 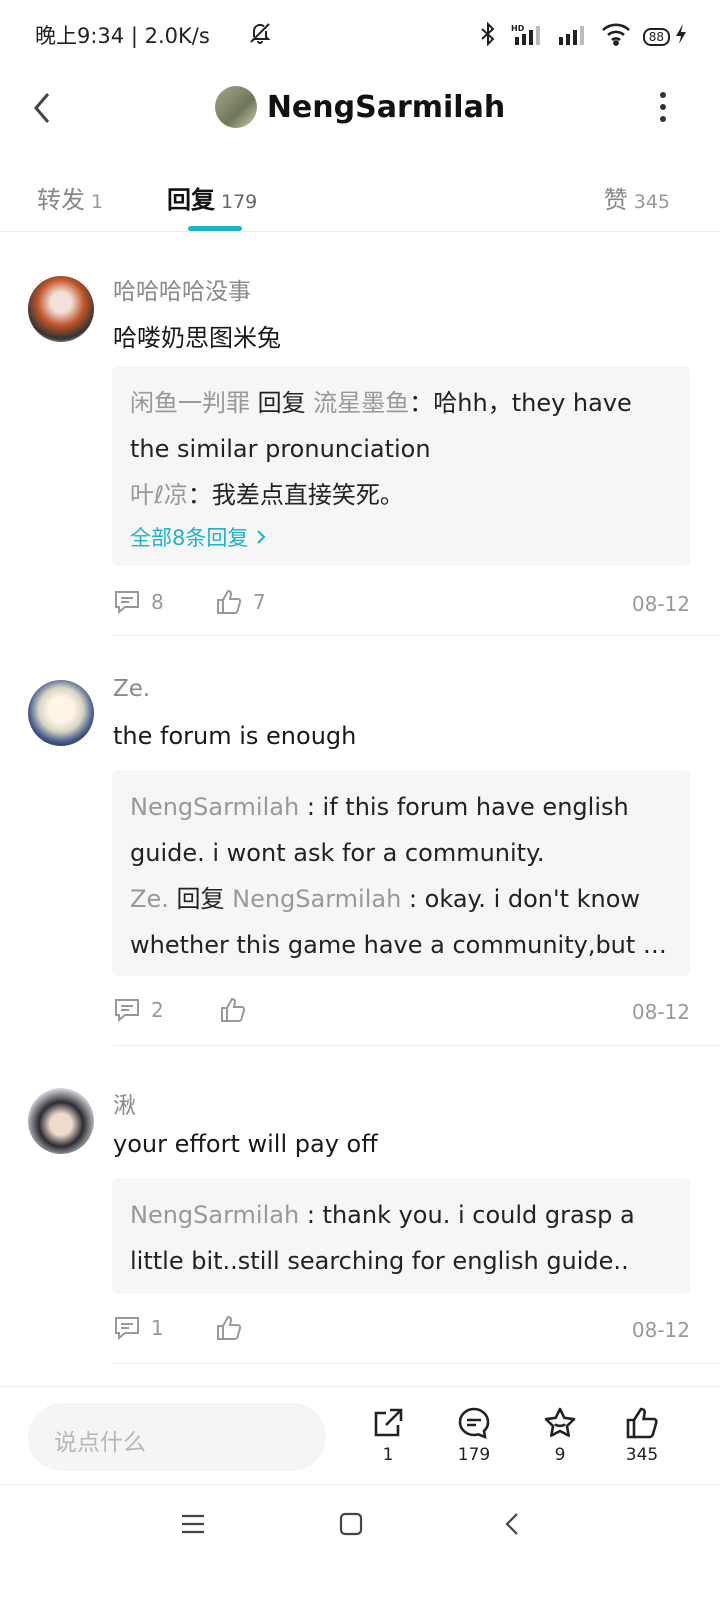 I want to click on comments-button: 179, so click(x=474, y=1435).